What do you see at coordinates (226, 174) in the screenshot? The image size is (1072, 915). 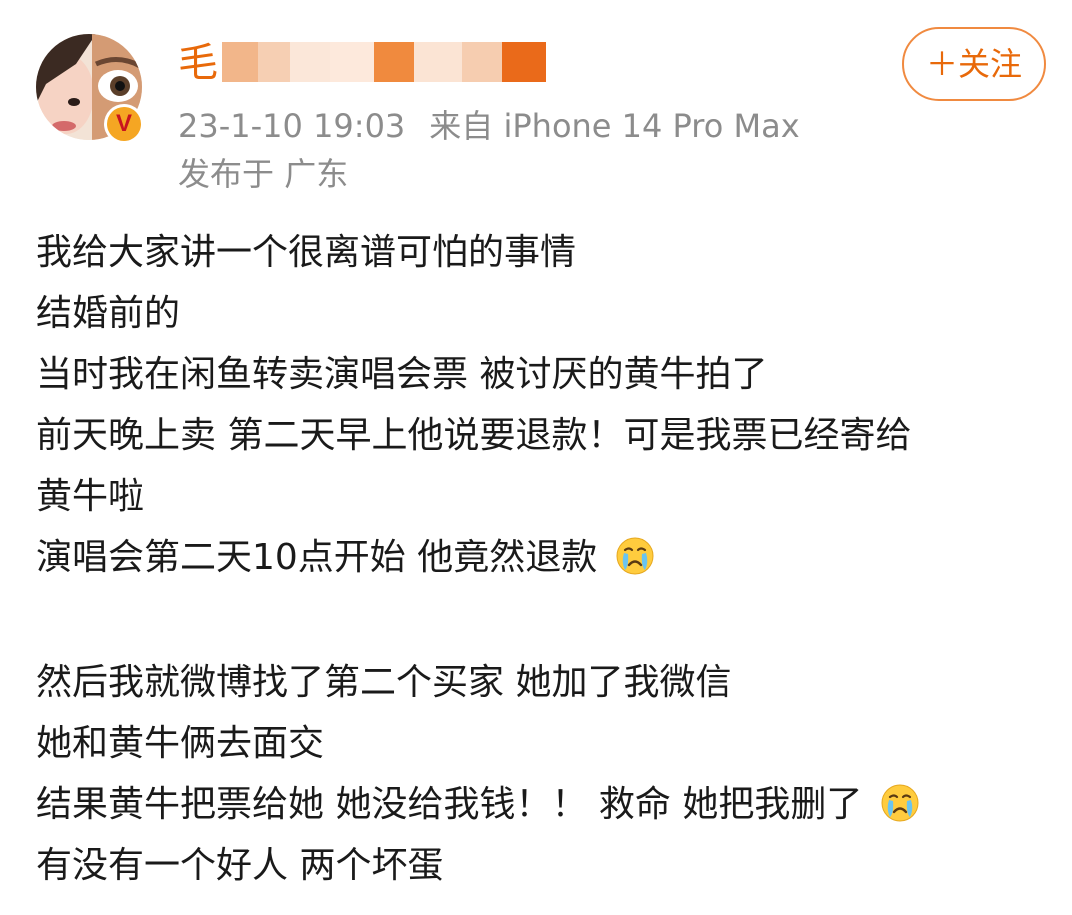 I see `location-prefix: 发布于` at bounding box center [226, 174].